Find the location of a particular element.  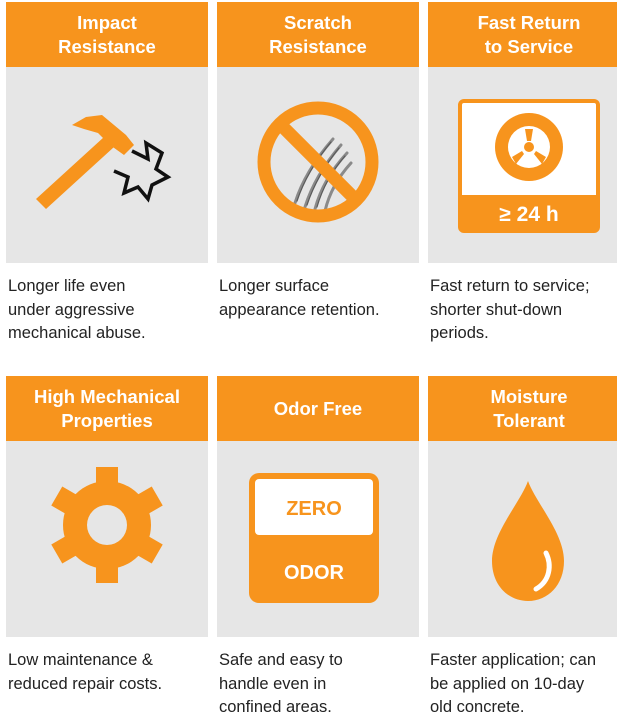

feature-title: Odor Free is located at coordinates (318, 408).